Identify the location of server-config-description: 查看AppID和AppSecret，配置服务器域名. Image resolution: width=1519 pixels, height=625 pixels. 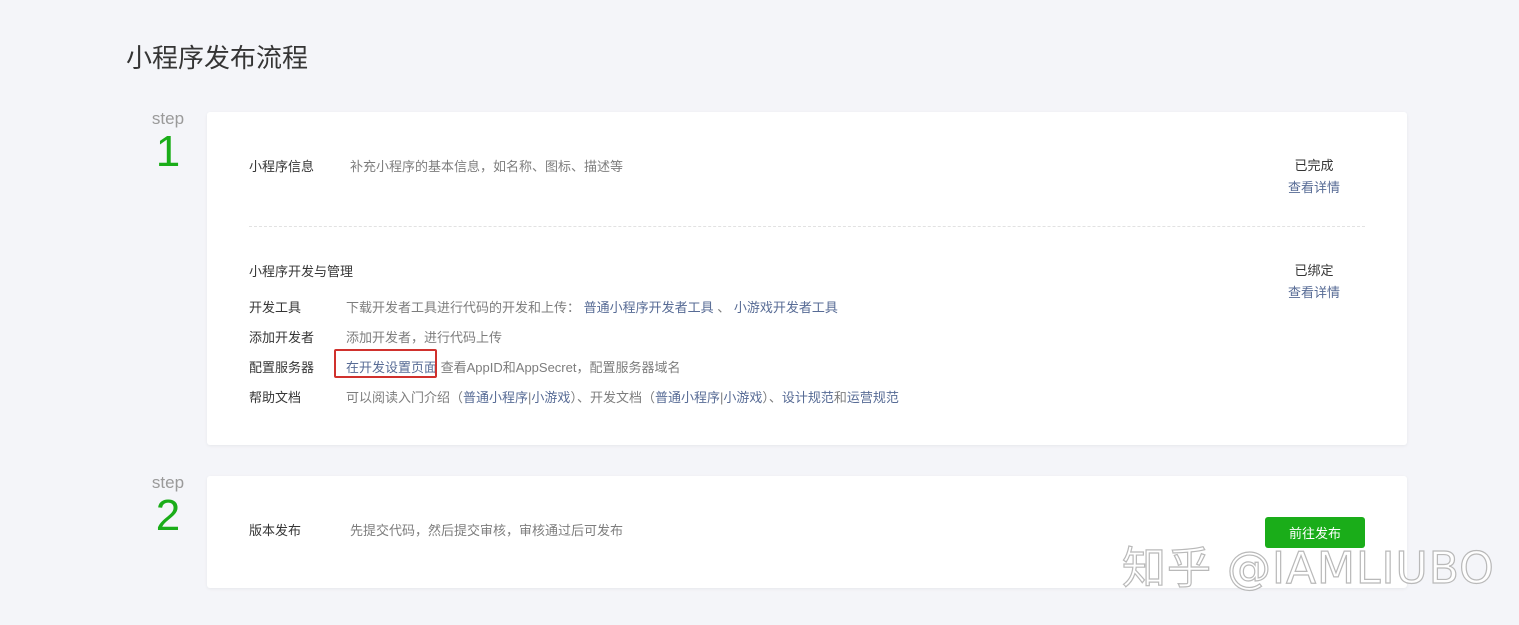
(560, 367).